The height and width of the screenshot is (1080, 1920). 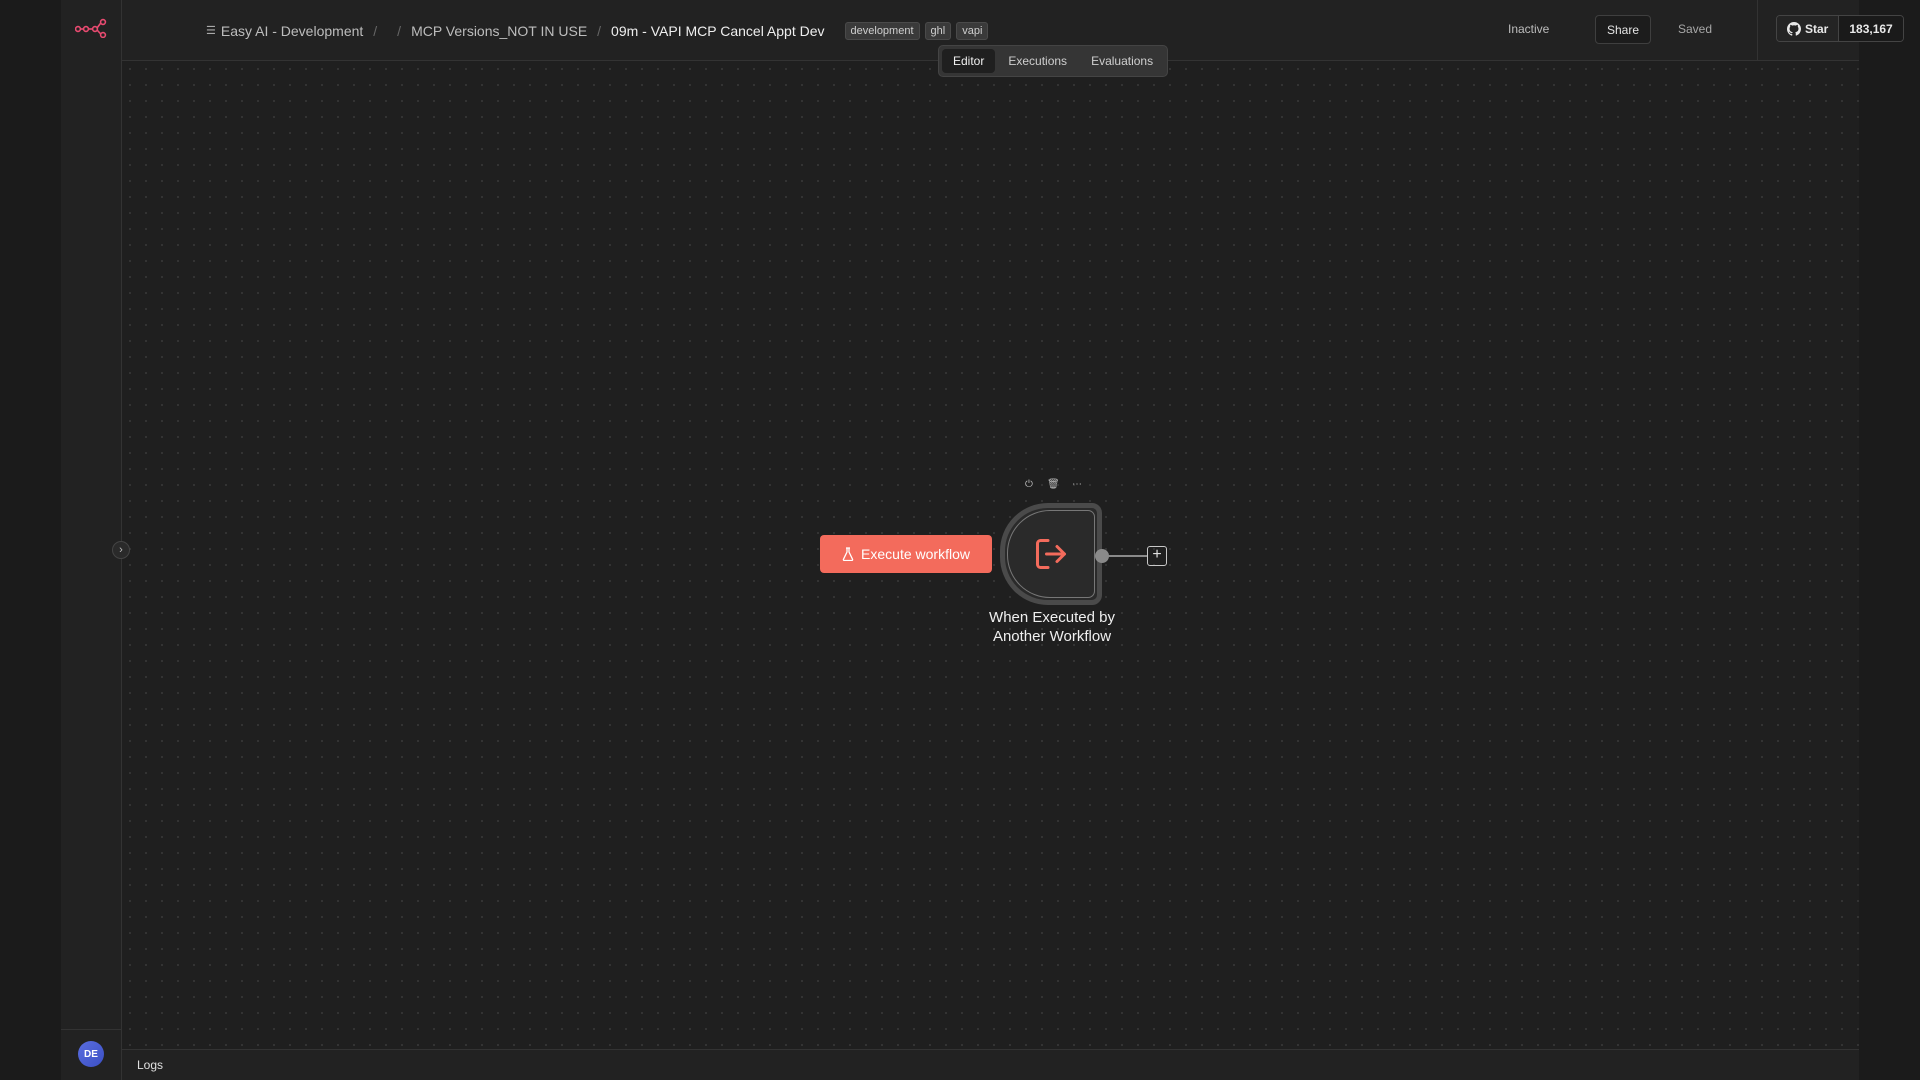 I want to click on activation-status: Inactive, so click(x=1528, y=29).